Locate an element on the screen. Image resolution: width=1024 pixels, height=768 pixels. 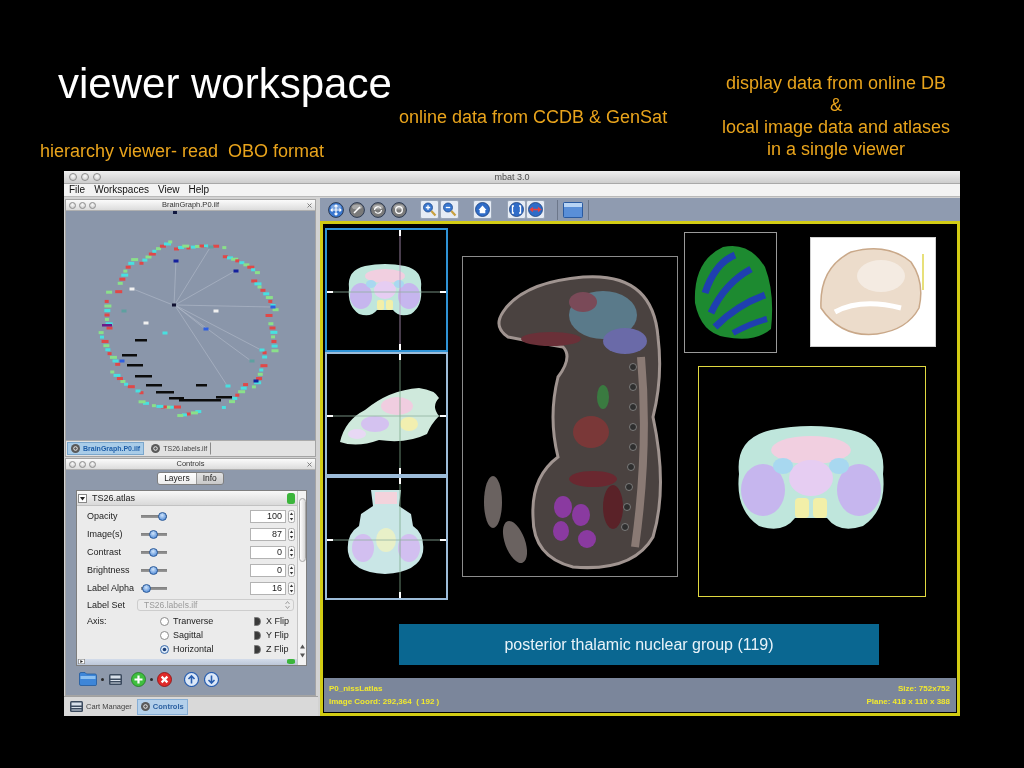
scroll-down-icon is located at coordinates (302, 655).